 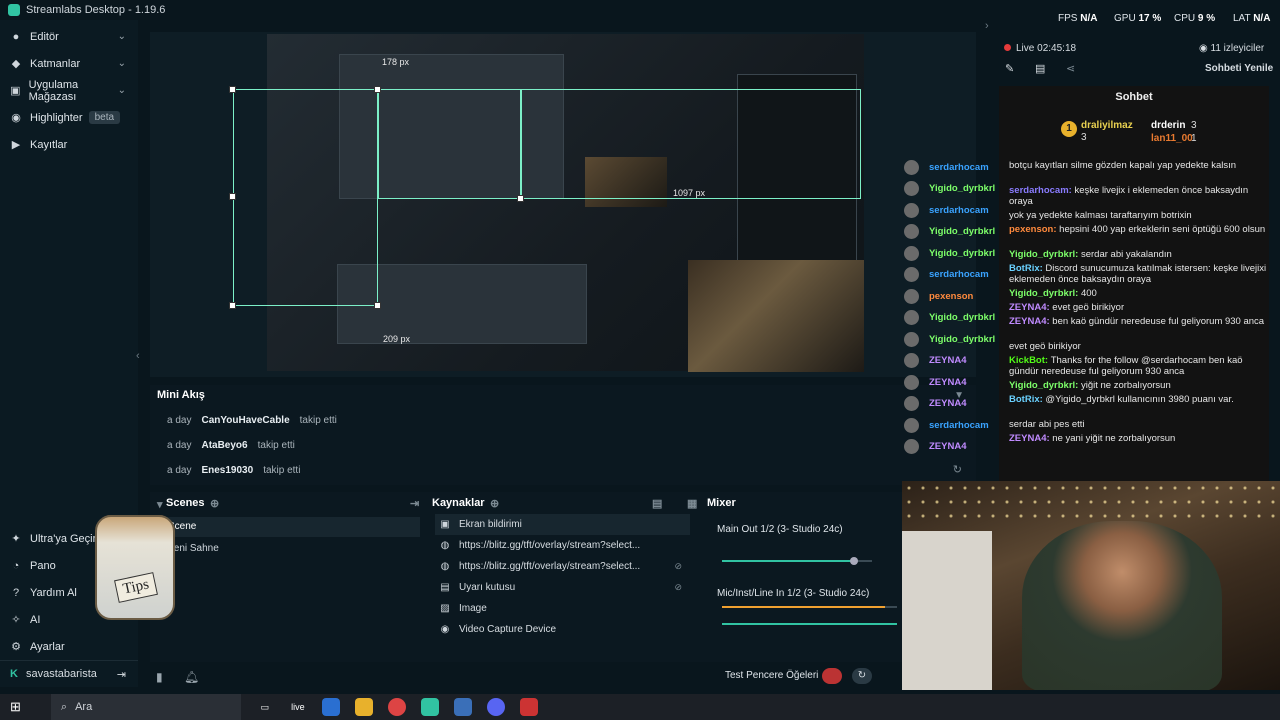 I want to click on chat-author: pexenson:, so click(x=1034, y=229).